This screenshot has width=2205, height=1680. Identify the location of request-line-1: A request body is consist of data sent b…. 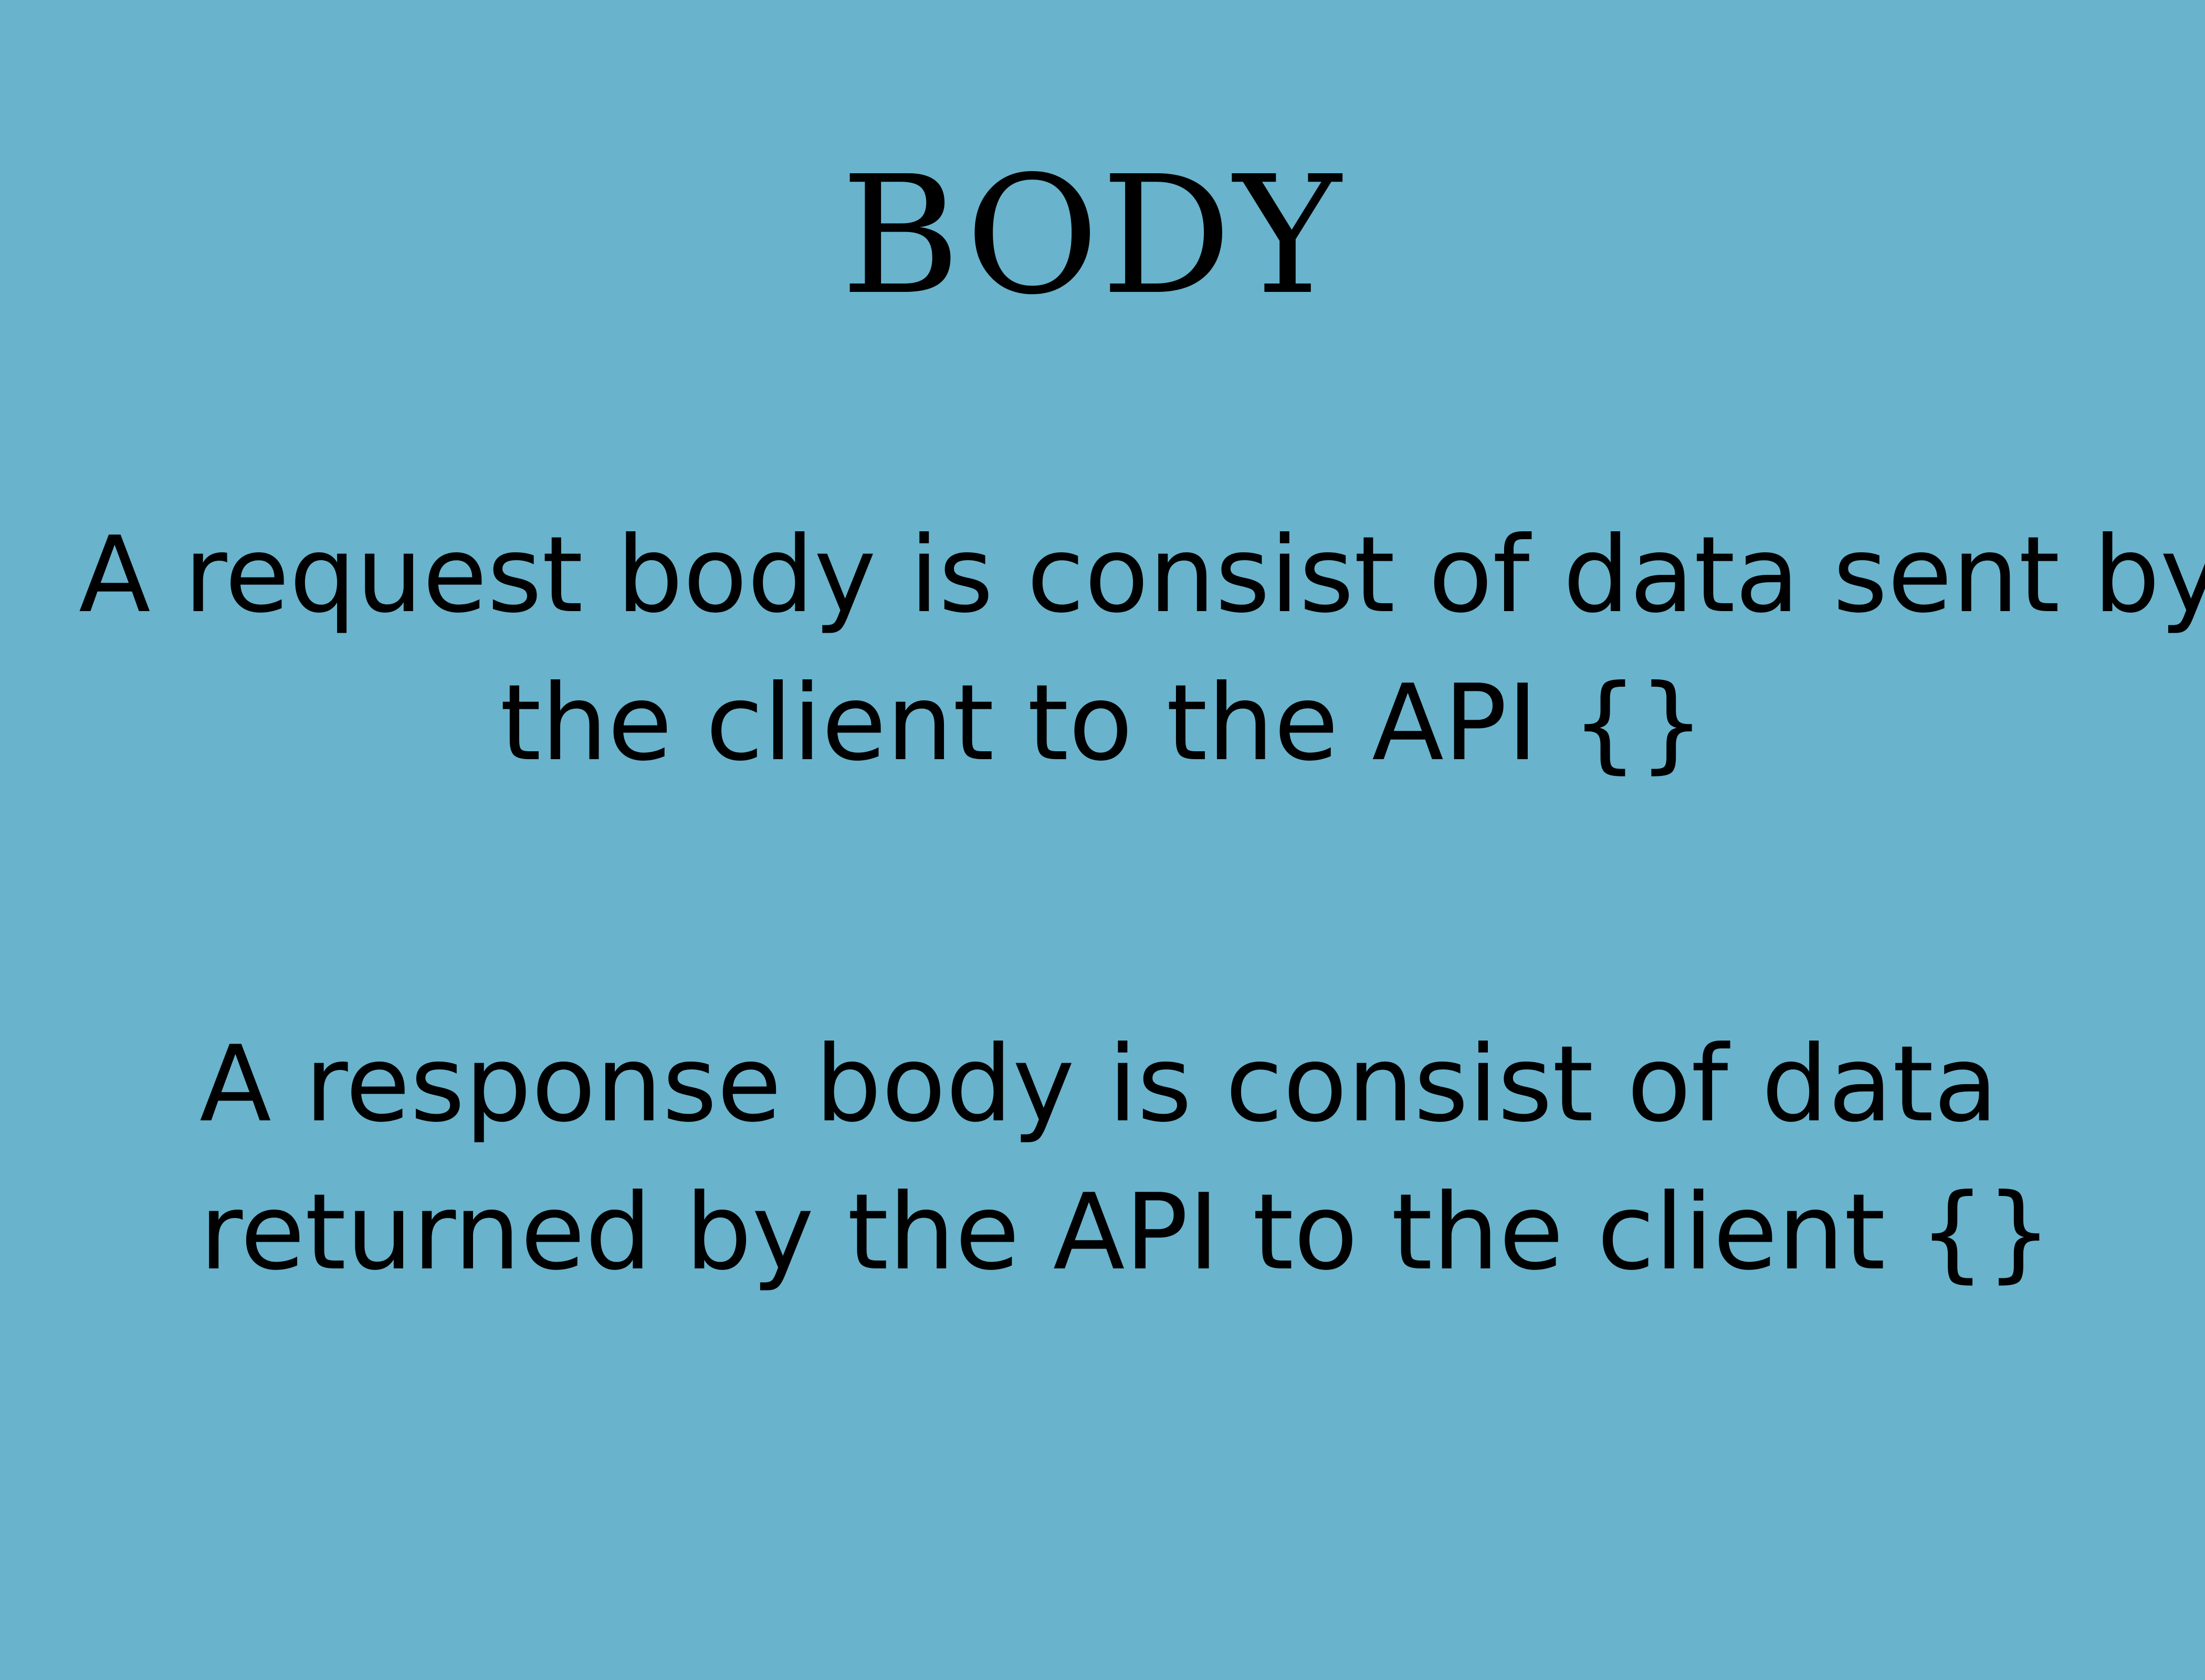
(1142, 575).